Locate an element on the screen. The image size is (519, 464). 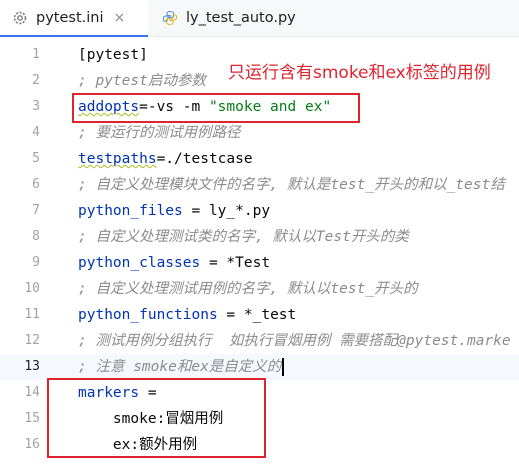
code-text: testpaths=./testcase is located at coordinates (165, 159).